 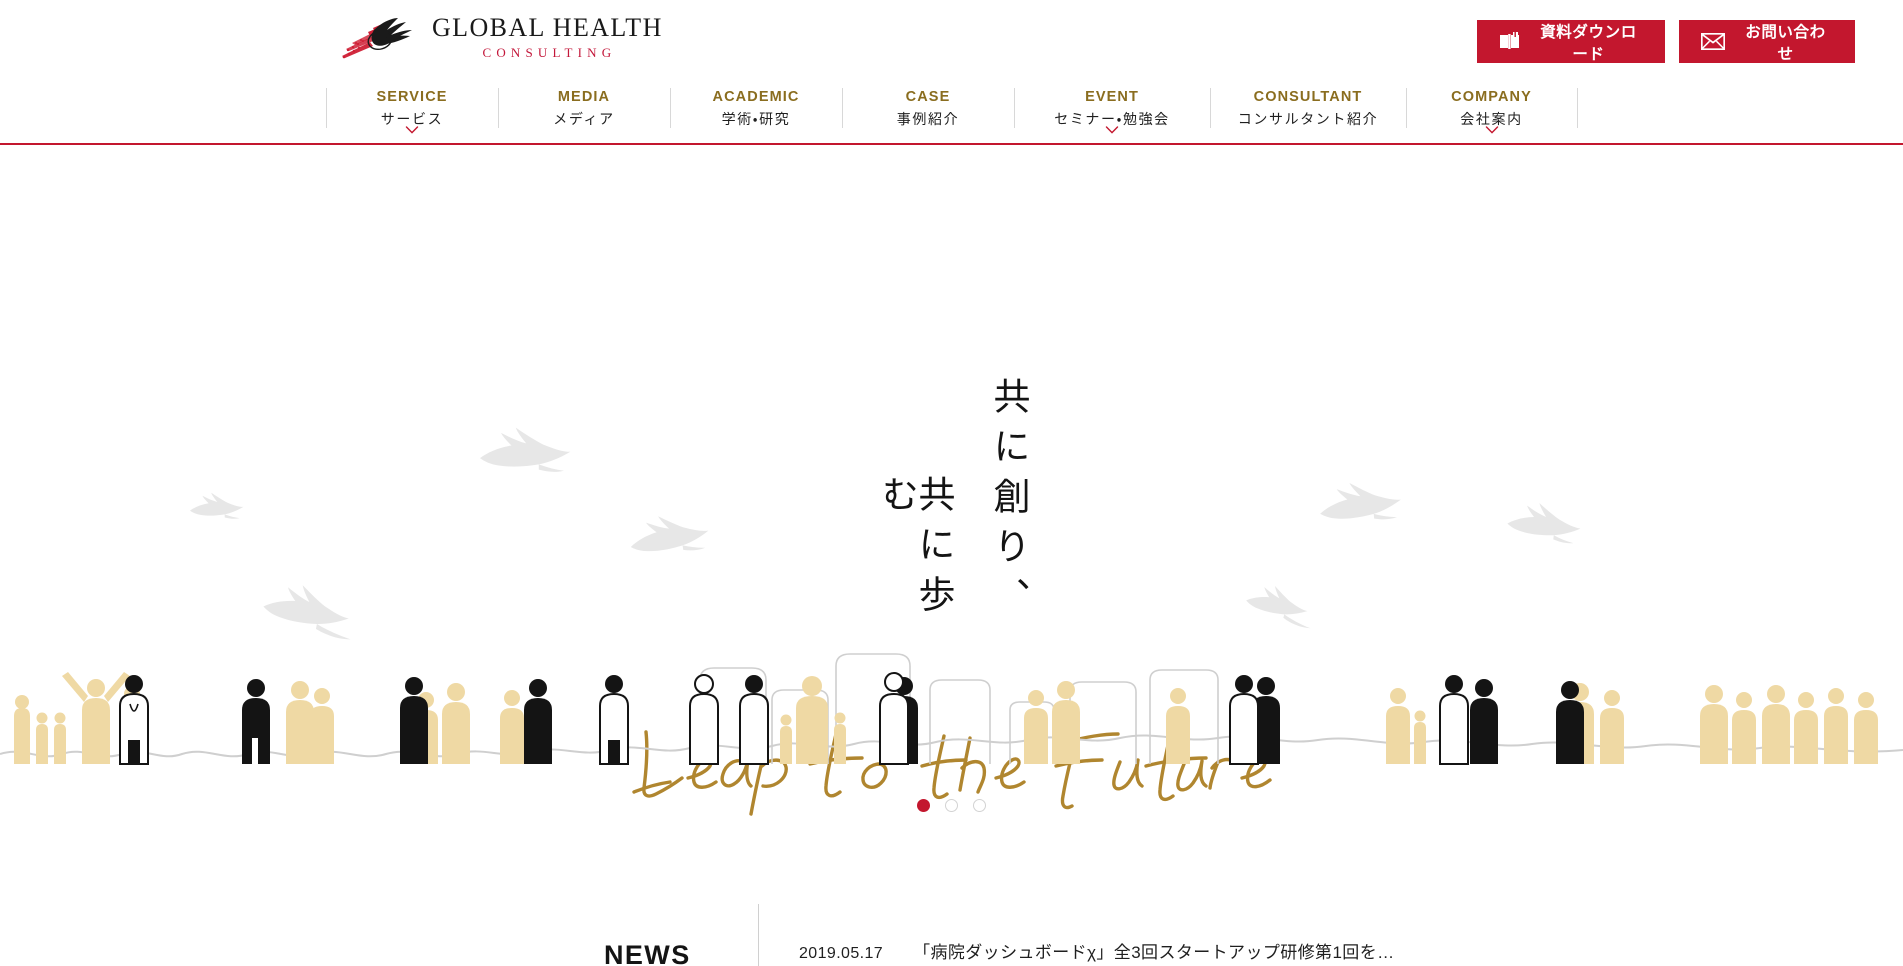 I want to click on nav-item-academic: ACADEMIC 学術・研究, so click(x=755, y=108).